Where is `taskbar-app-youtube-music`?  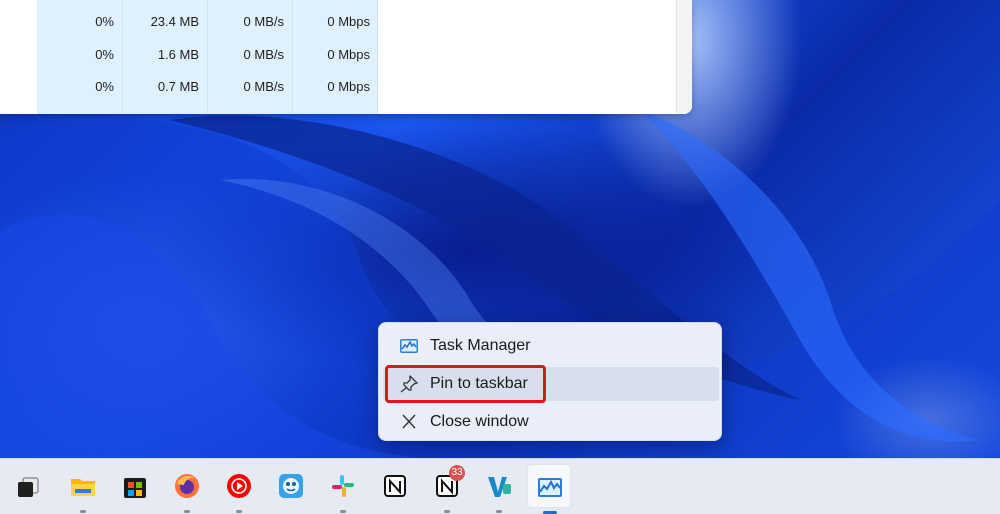 taskbar-app-youtube-music is located at coordinates (239, 488).